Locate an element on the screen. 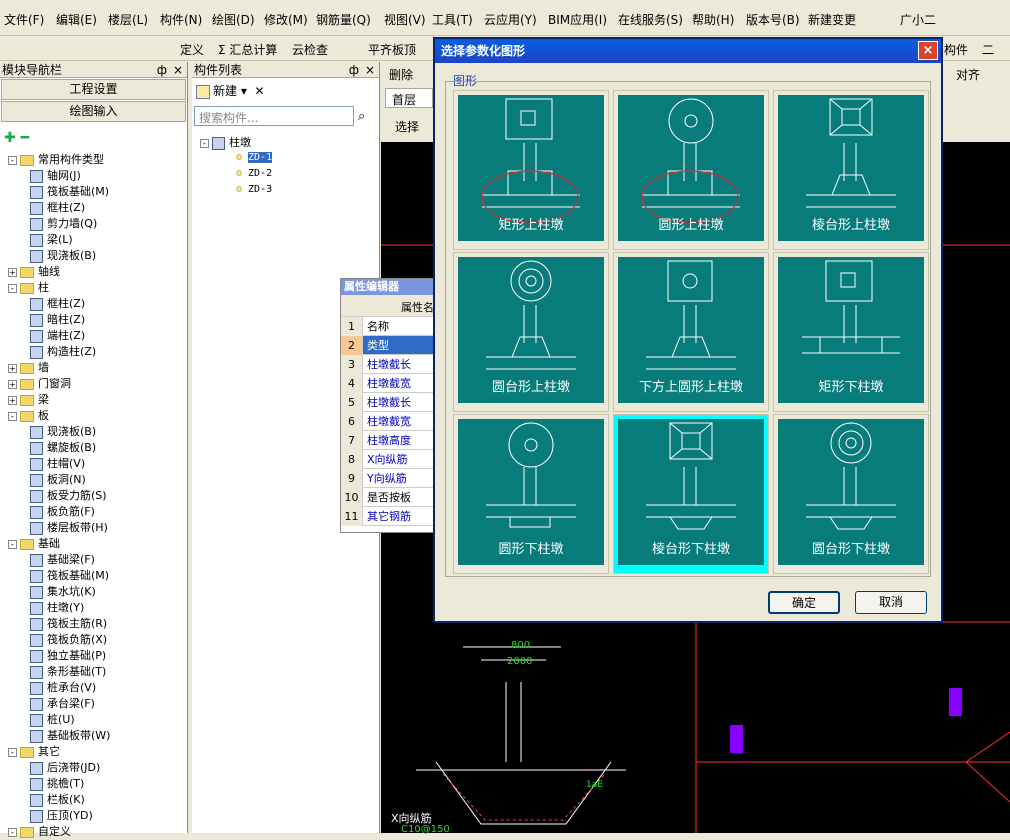  menu-item: 视图(V) is located at coordinates (405, 19).